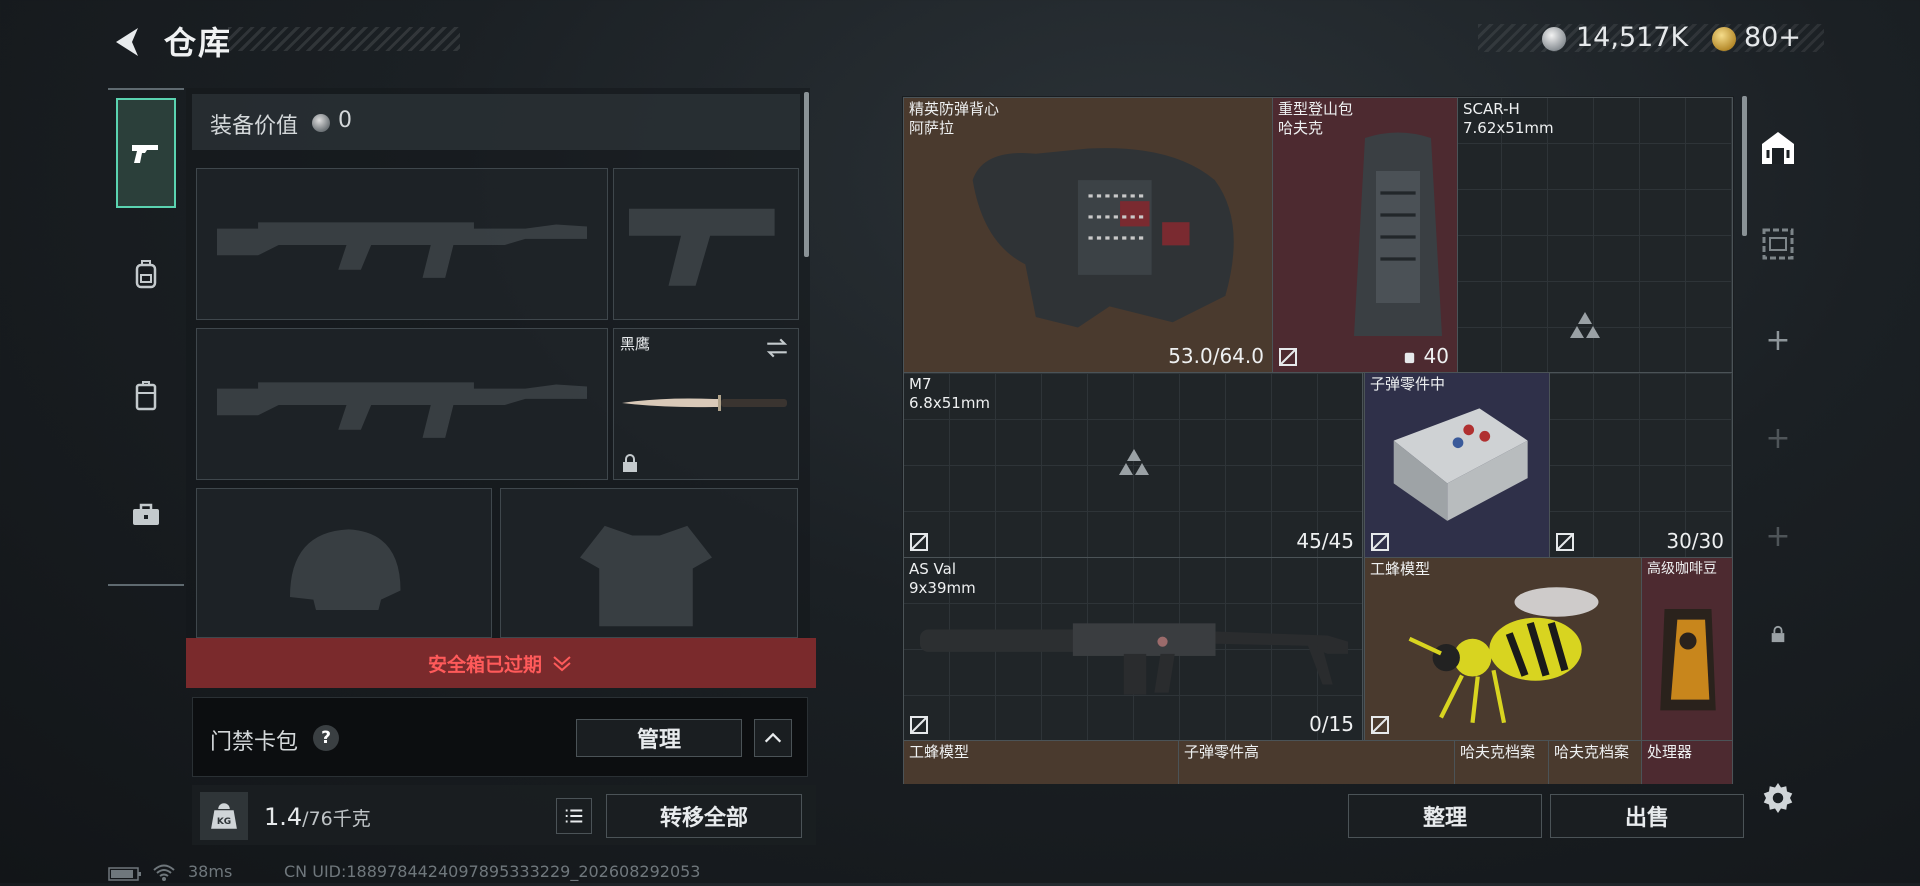  Describe the element at coordinates (164, 874) in the screenshot. I see `wifi-icon` at that location.